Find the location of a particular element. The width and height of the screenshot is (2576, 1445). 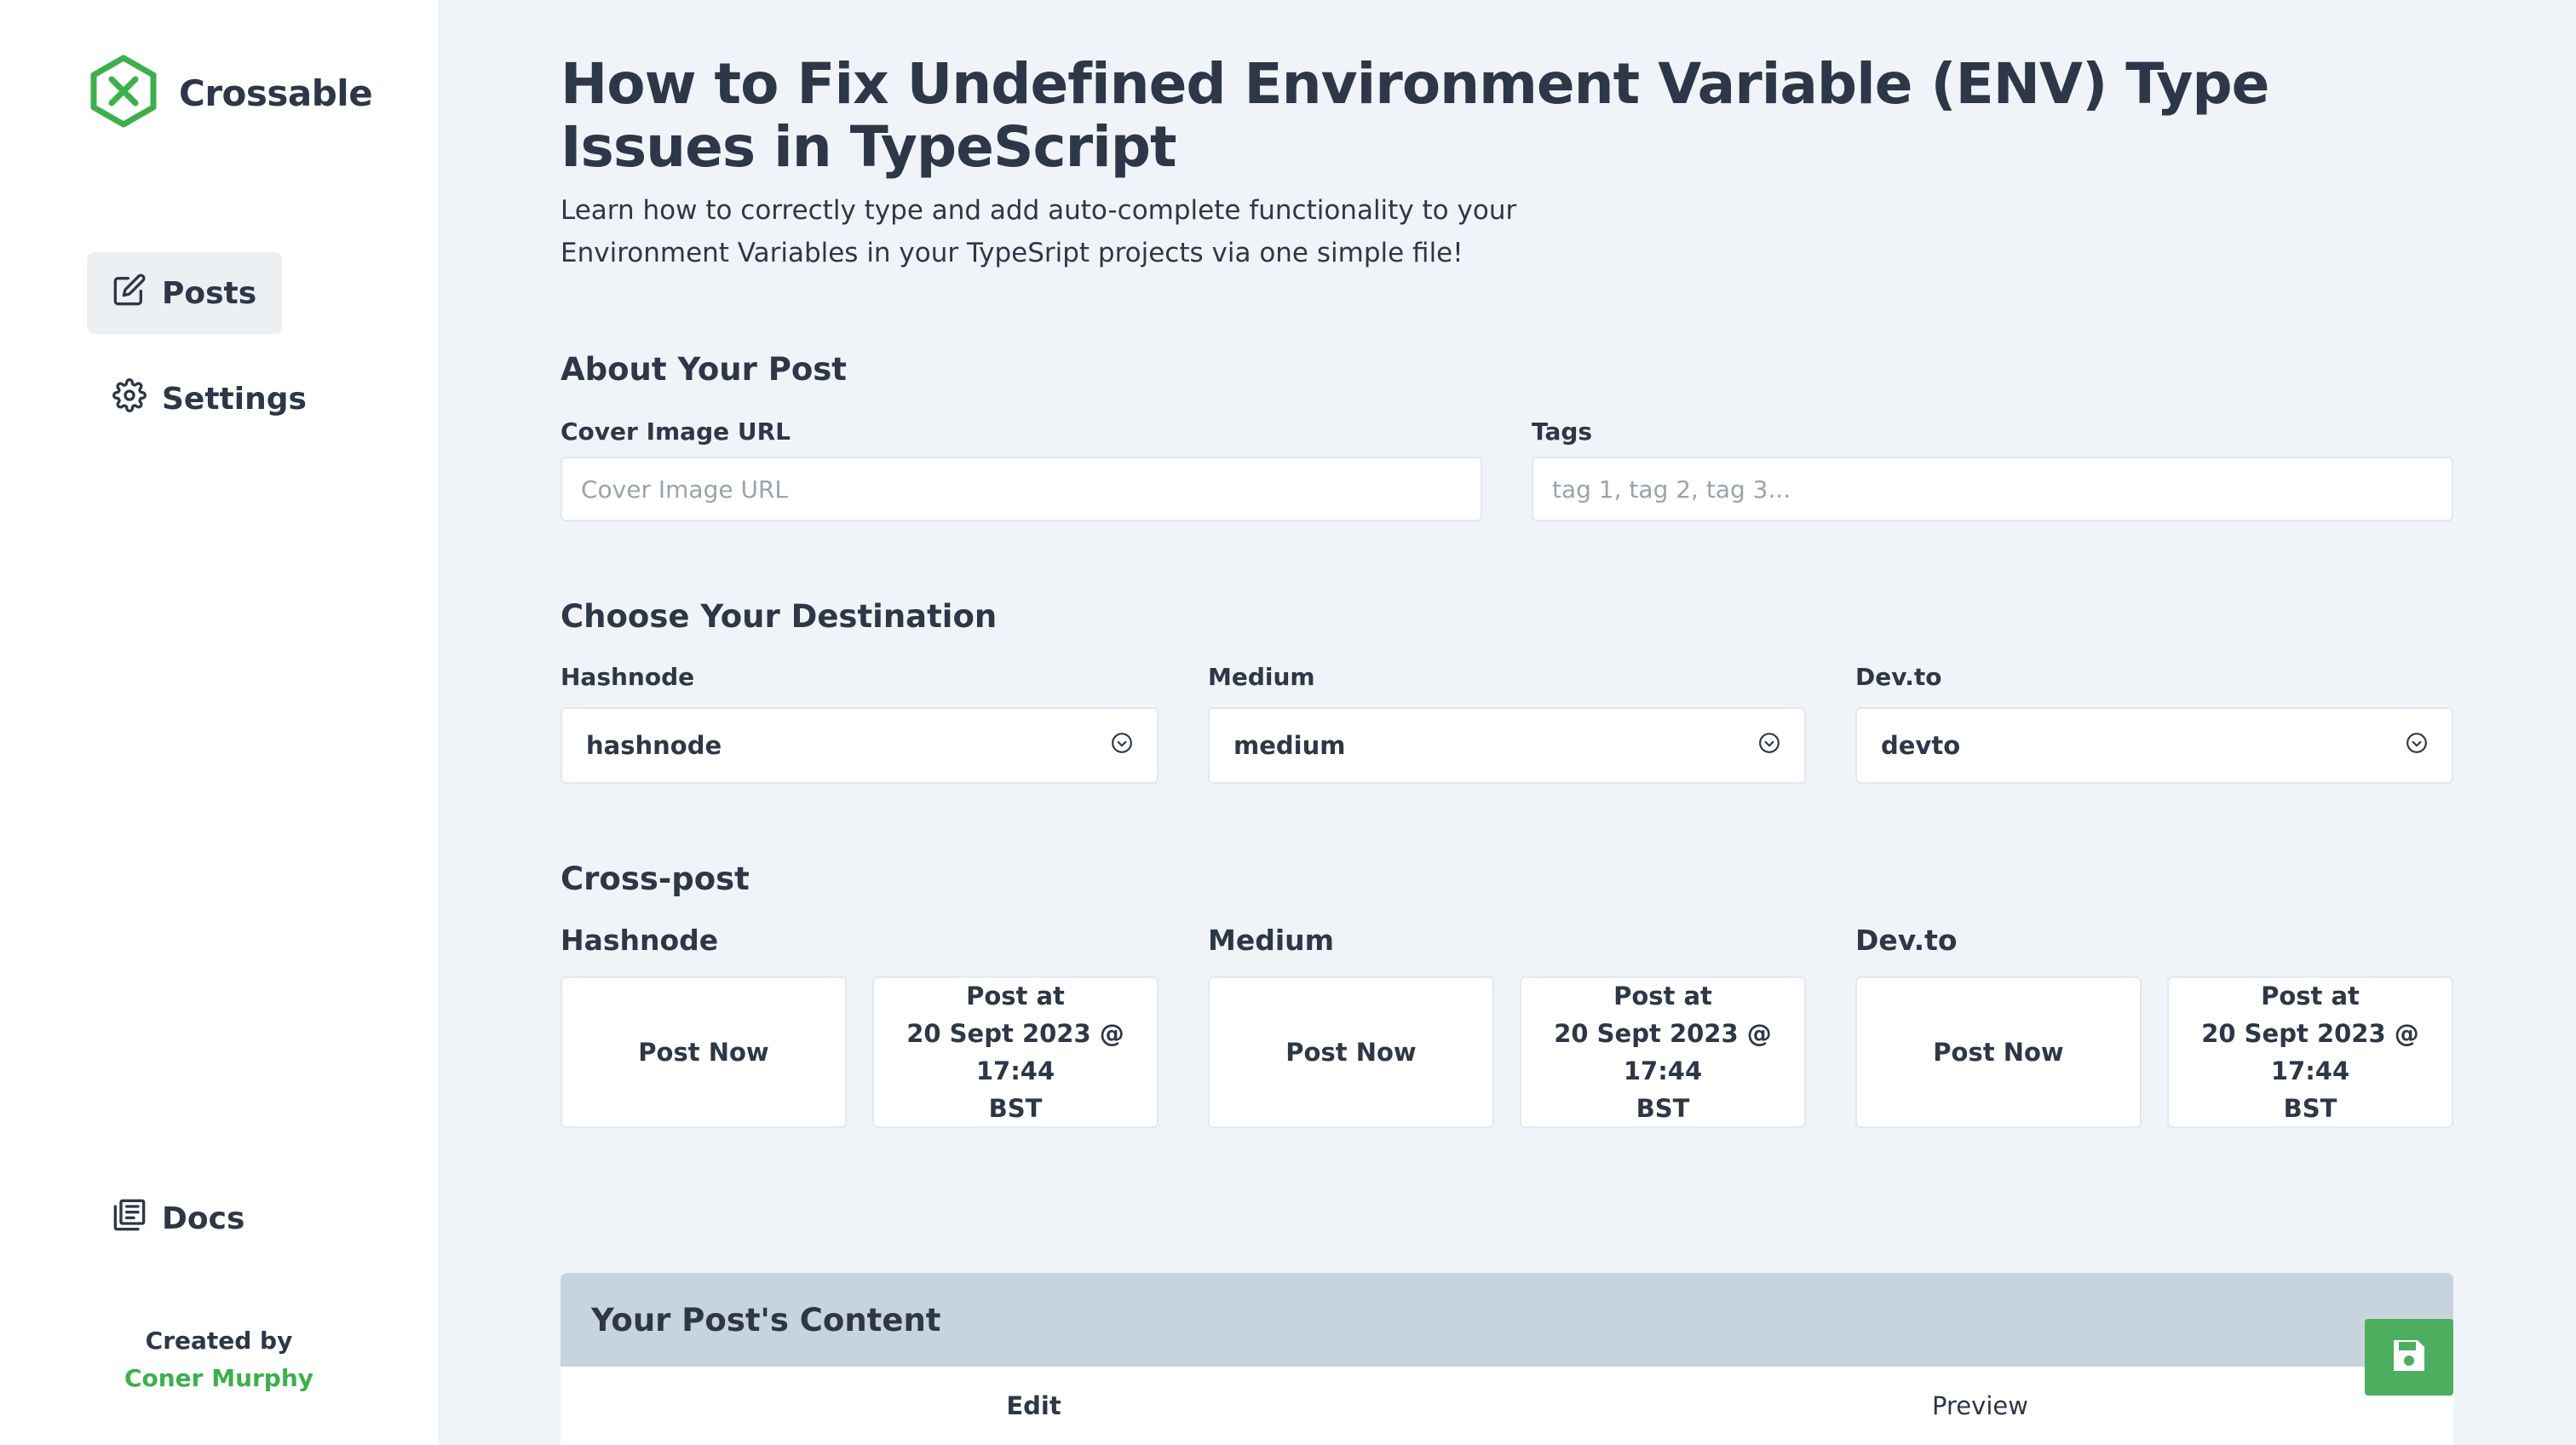

hashnode-post-now-button: Post Now is located at coordinates (704, 1052).